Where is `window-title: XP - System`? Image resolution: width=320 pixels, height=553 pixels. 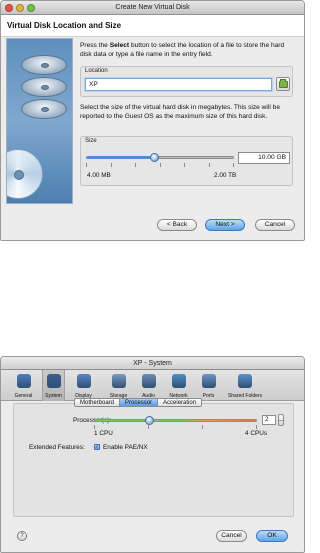
window-title: XP - System is located at coordinates (152, 363).